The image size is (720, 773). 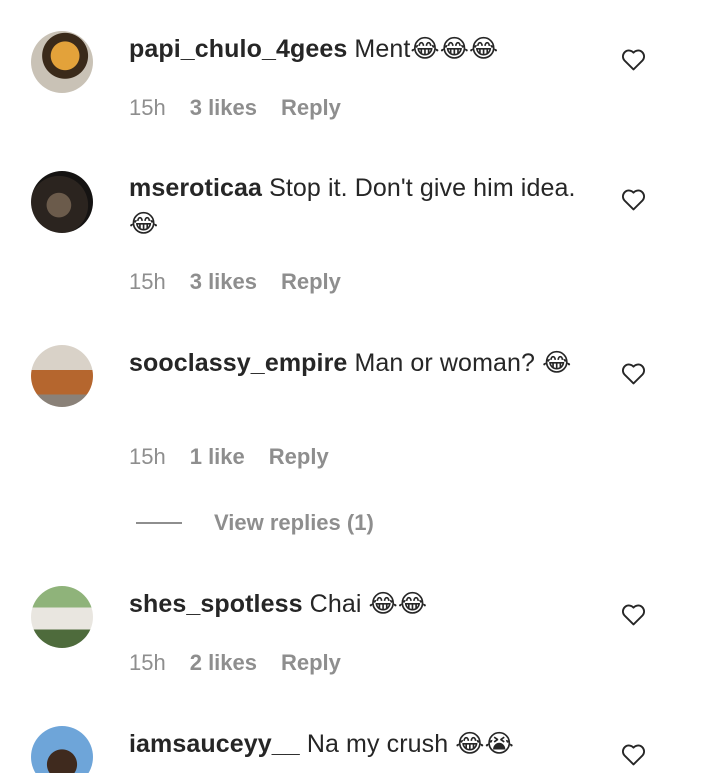 What do you see at coordinates (217, 457) in the screenshot?
I see `likes-count: 1 like` at bounding box center [217, 457].